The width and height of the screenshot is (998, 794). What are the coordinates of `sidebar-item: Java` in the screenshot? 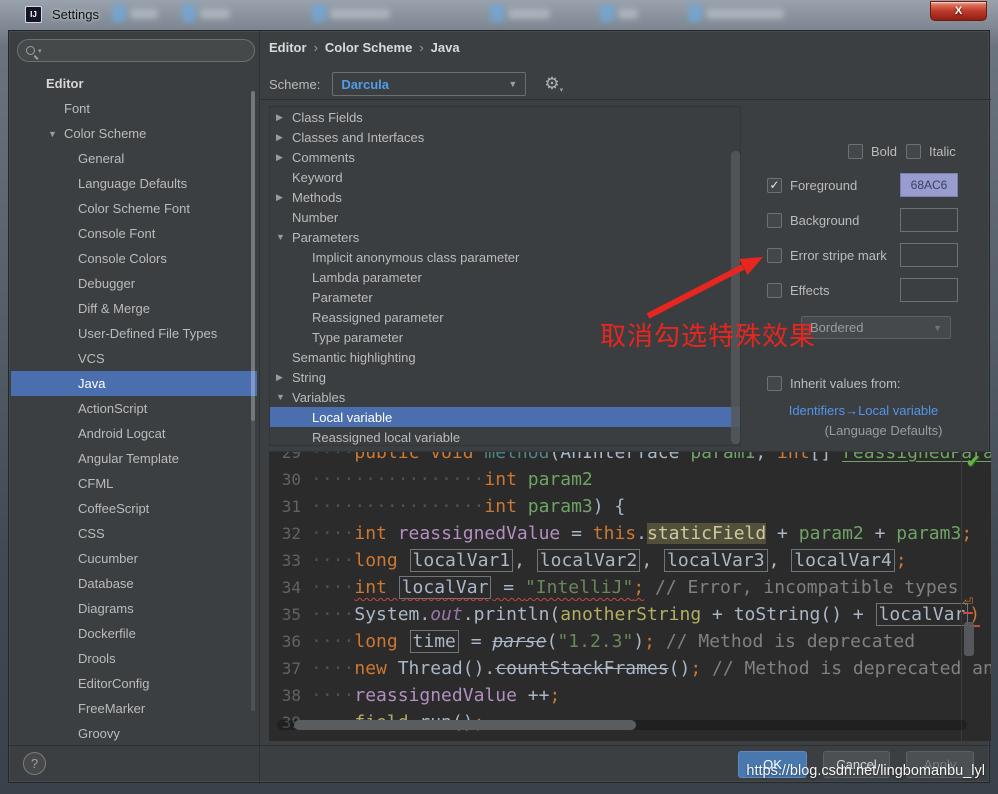 It's located at (134, 383).